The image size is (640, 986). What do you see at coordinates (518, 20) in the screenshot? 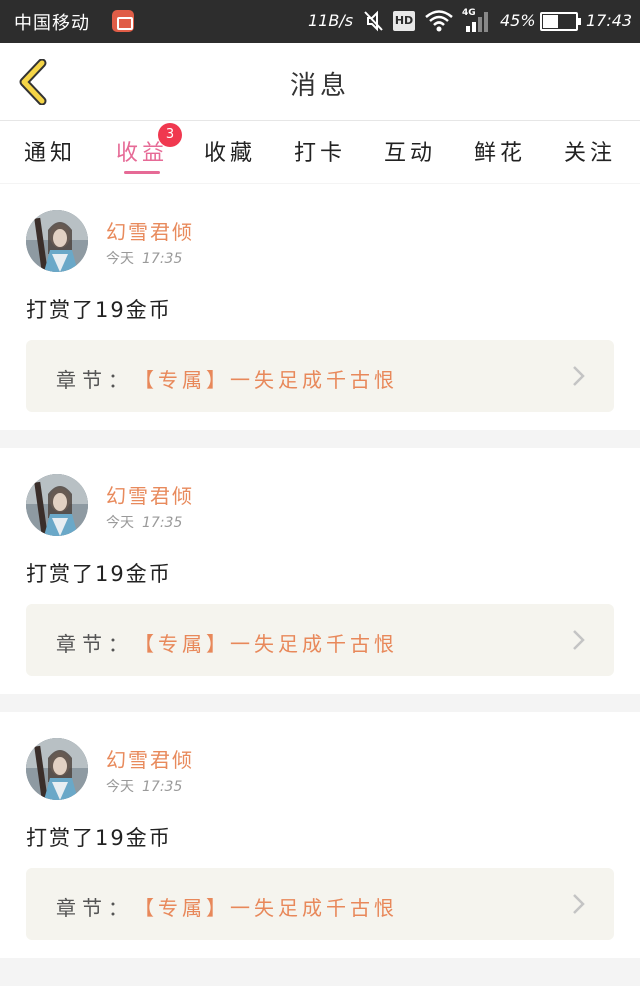
I see `battery-percent: 45%` at bounding box center [518, 20].